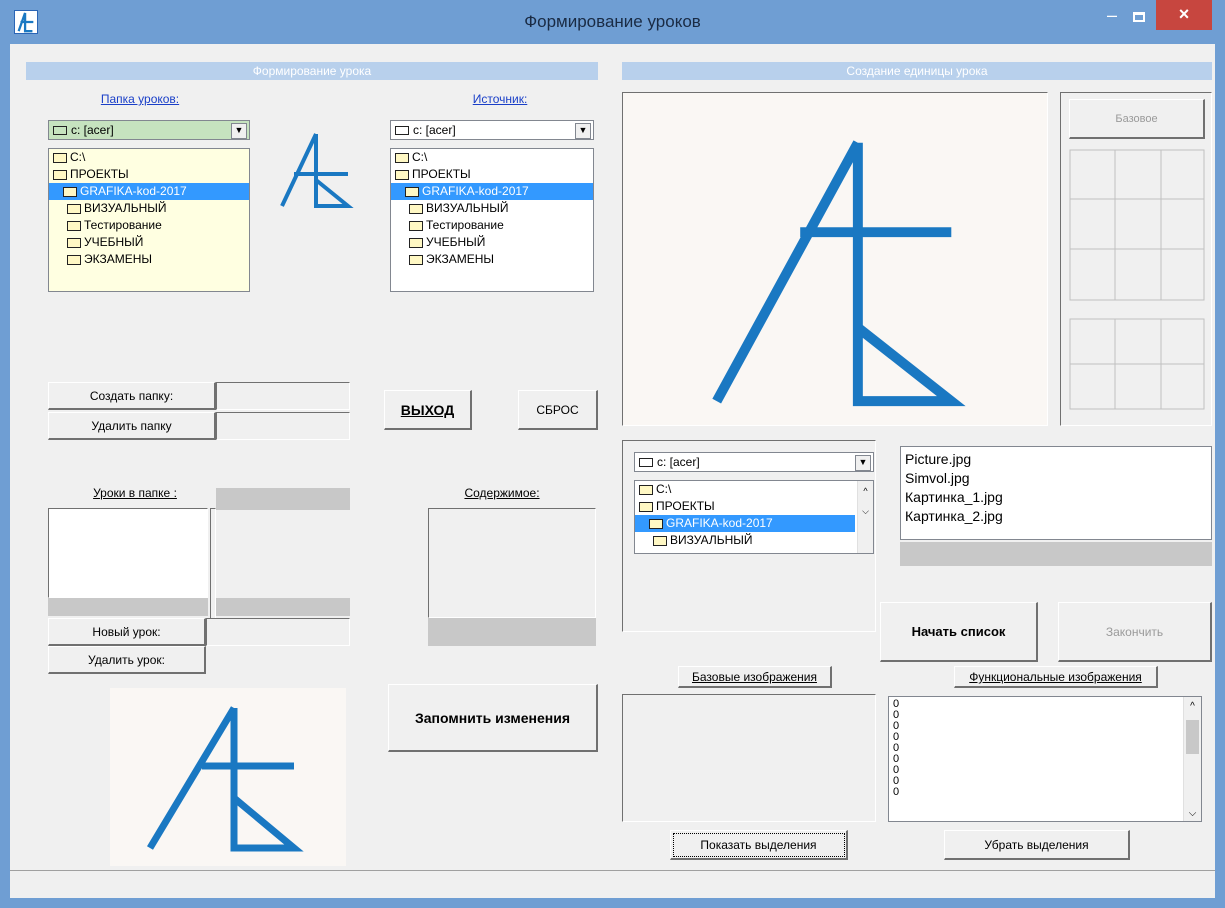 This screenshot has width=1225, height=908. I want to click on save-changes-button: Запомнить изменения, so click(493, 718).